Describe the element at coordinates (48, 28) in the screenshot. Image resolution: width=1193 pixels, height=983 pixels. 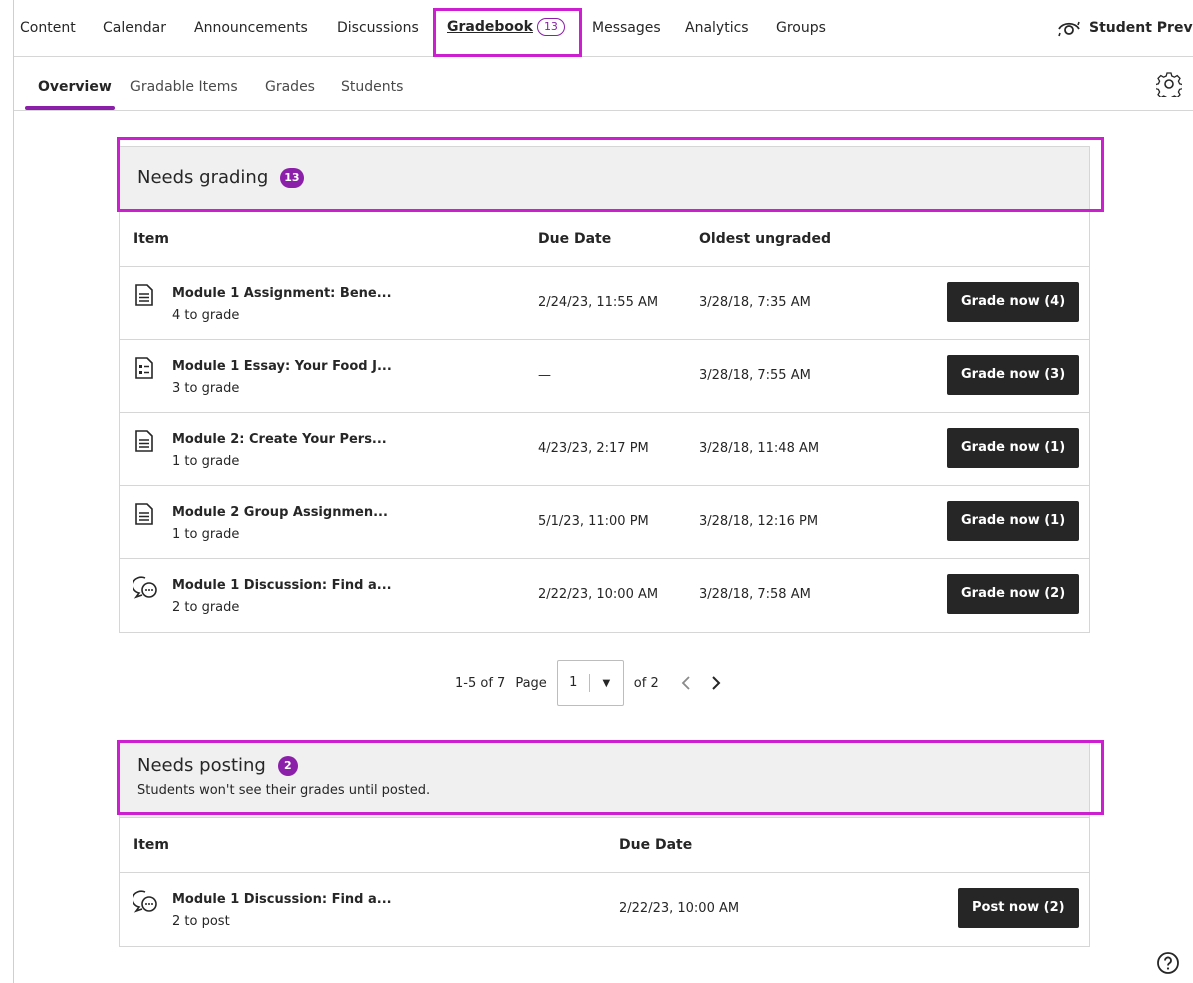
I see `tab-content: Content` at that location.